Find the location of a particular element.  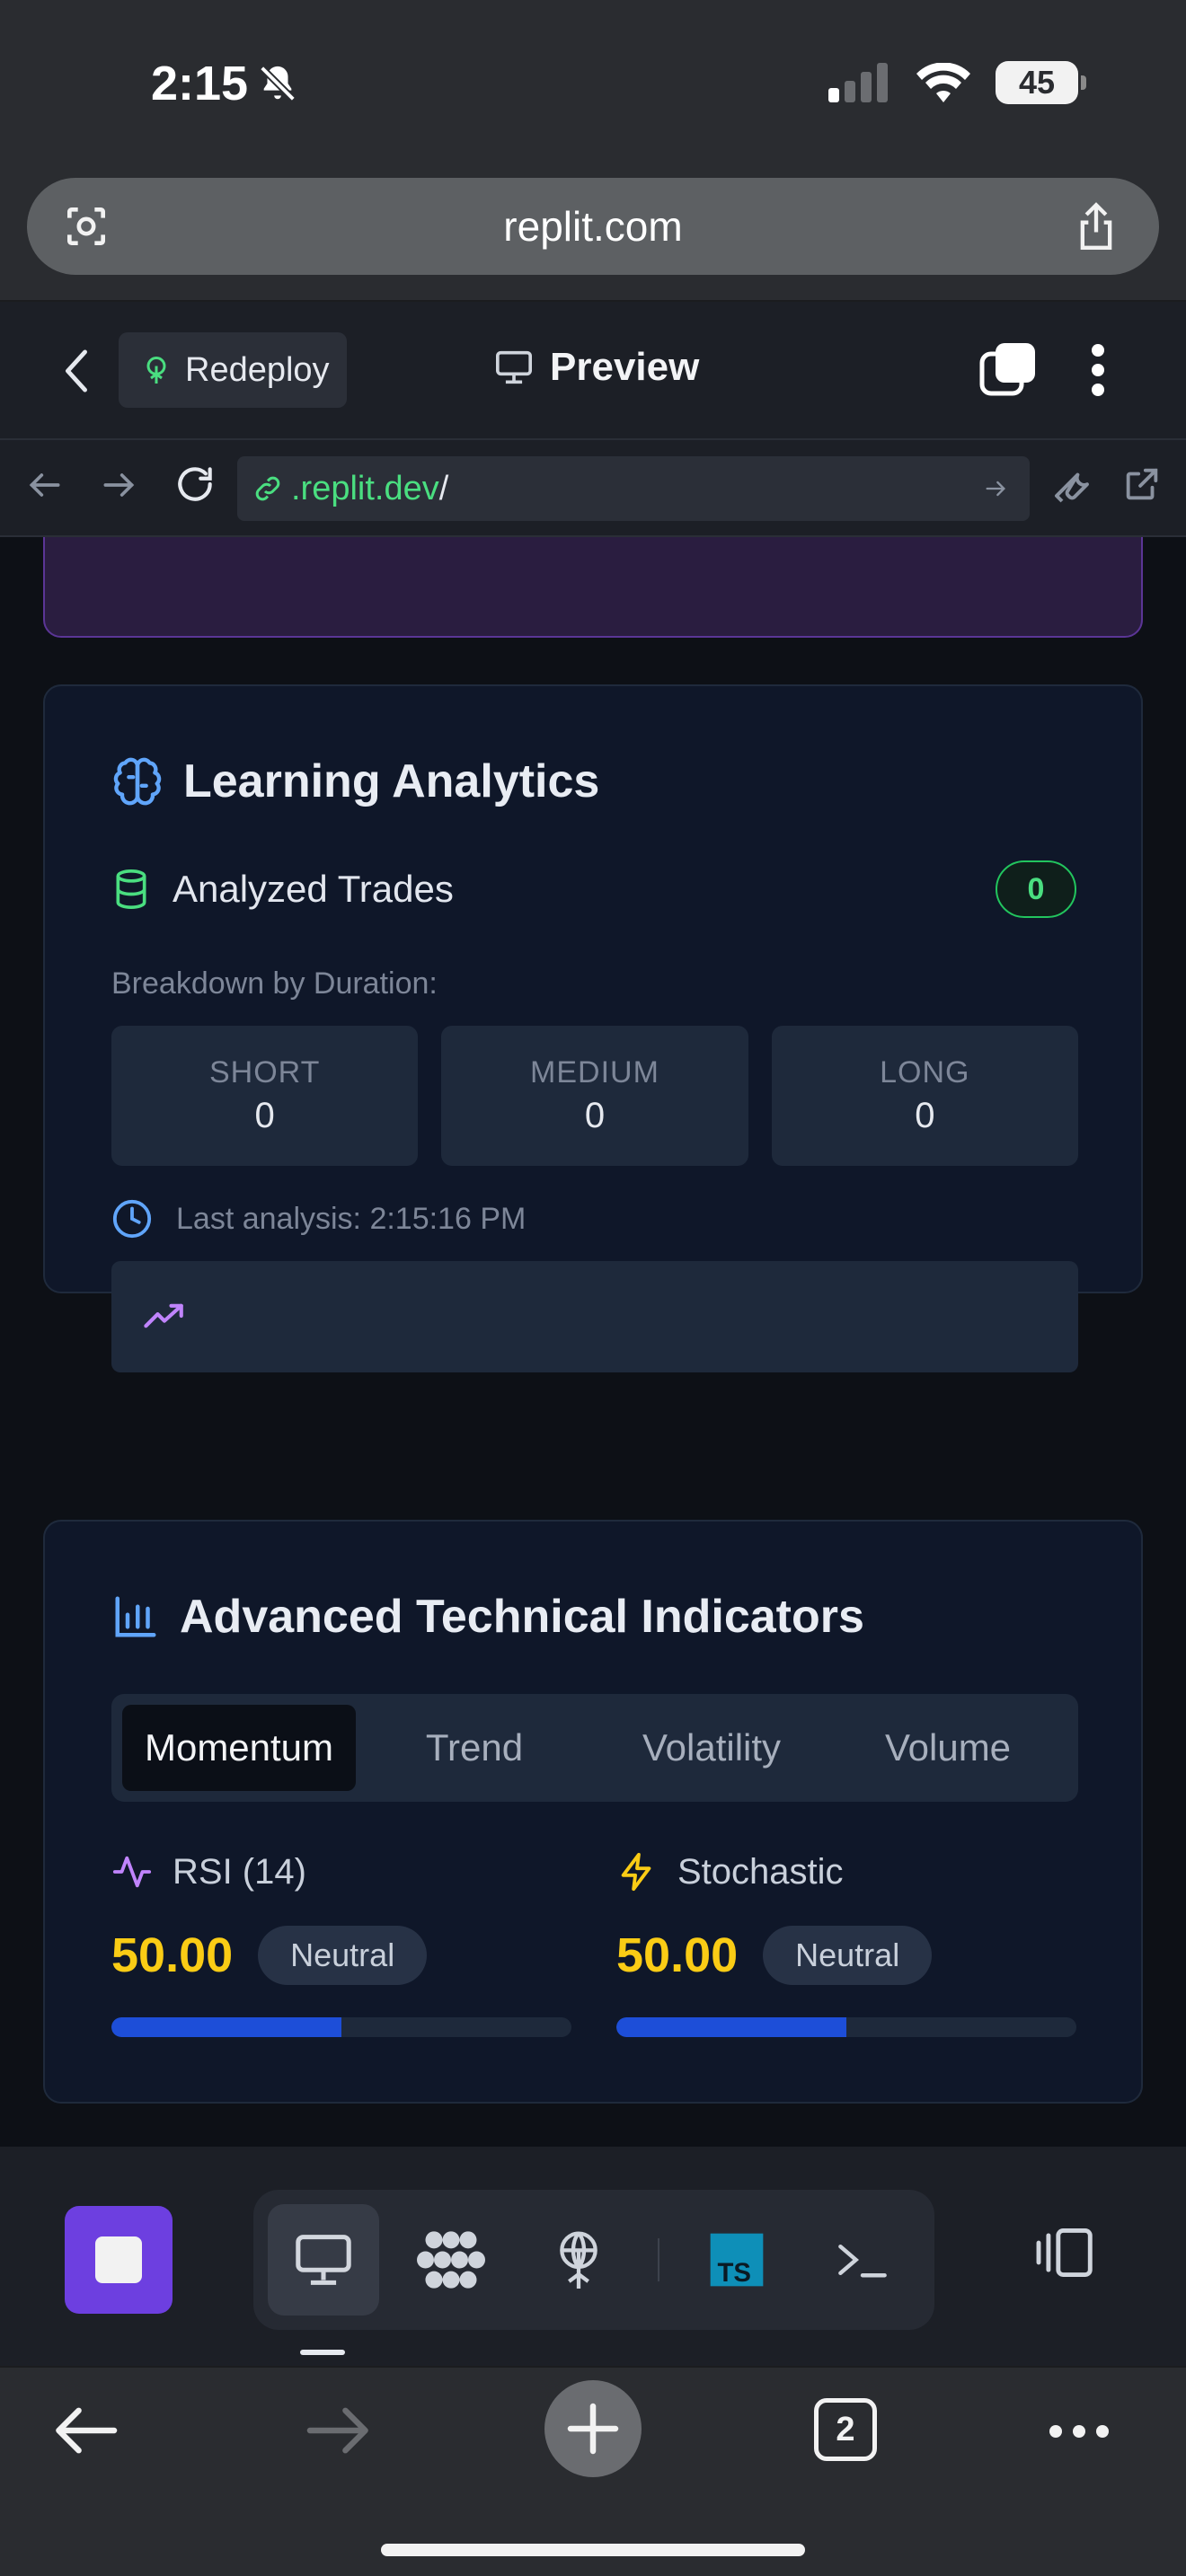

stop-icon is located at coordinates (118, 2259).